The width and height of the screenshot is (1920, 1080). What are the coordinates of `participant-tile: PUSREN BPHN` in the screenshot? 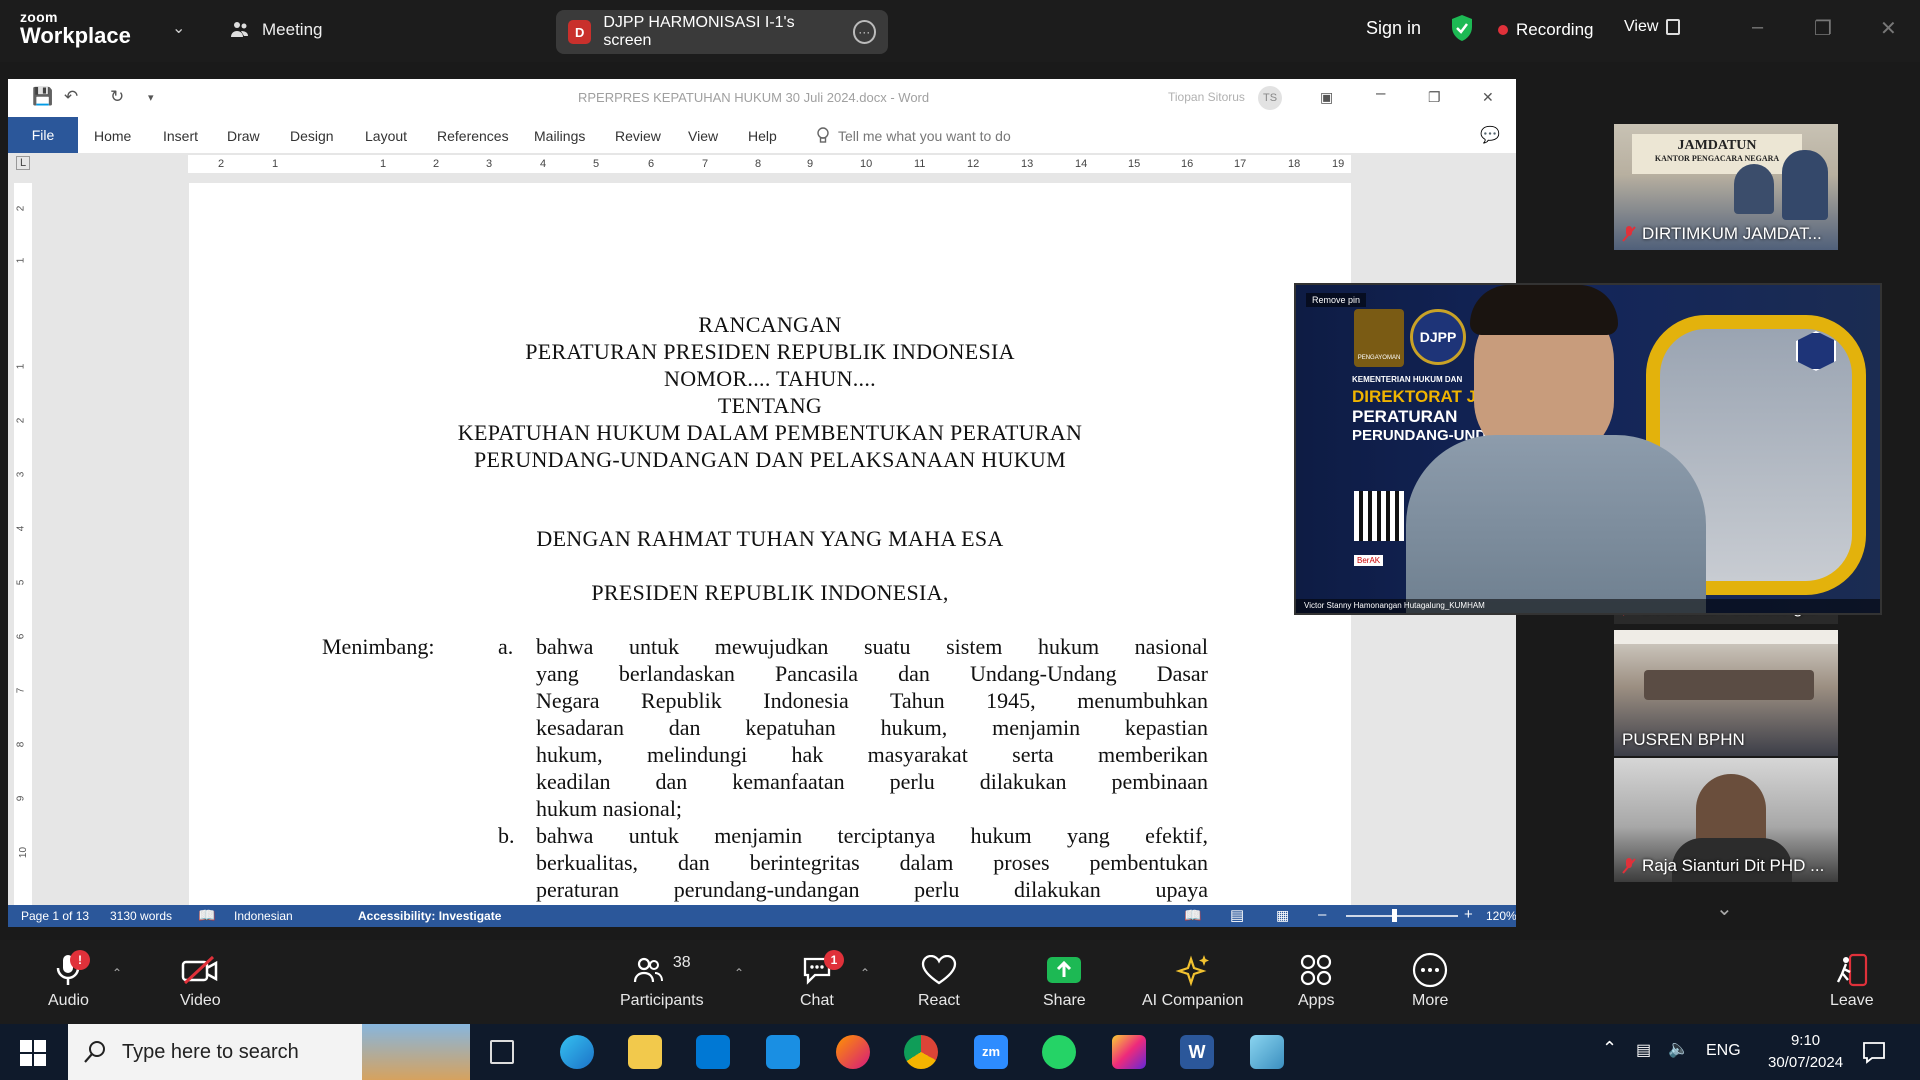 It's located at (1726, 693).